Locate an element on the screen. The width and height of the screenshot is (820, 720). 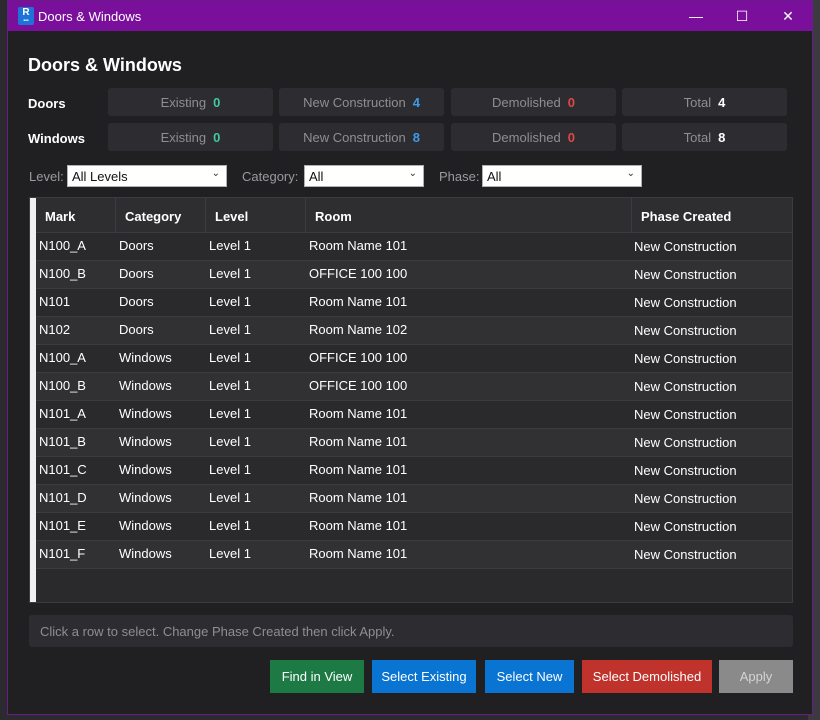
minimize-icon: — is located at coordinates (696, 16).